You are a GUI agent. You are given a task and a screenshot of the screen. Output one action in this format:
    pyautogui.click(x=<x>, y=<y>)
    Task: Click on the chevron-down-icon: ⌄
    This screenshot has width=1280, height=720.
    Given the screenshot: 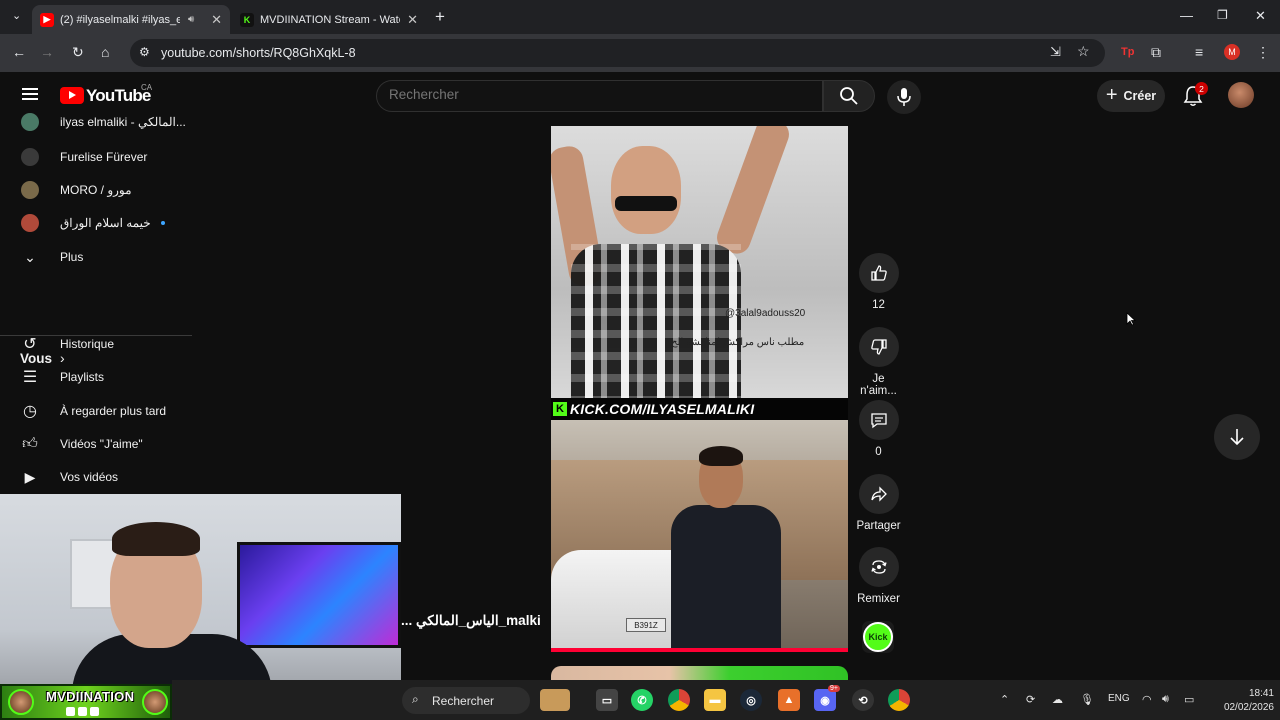 What is the action you would take?
    pyautogui.click(x=30, y=256)
    